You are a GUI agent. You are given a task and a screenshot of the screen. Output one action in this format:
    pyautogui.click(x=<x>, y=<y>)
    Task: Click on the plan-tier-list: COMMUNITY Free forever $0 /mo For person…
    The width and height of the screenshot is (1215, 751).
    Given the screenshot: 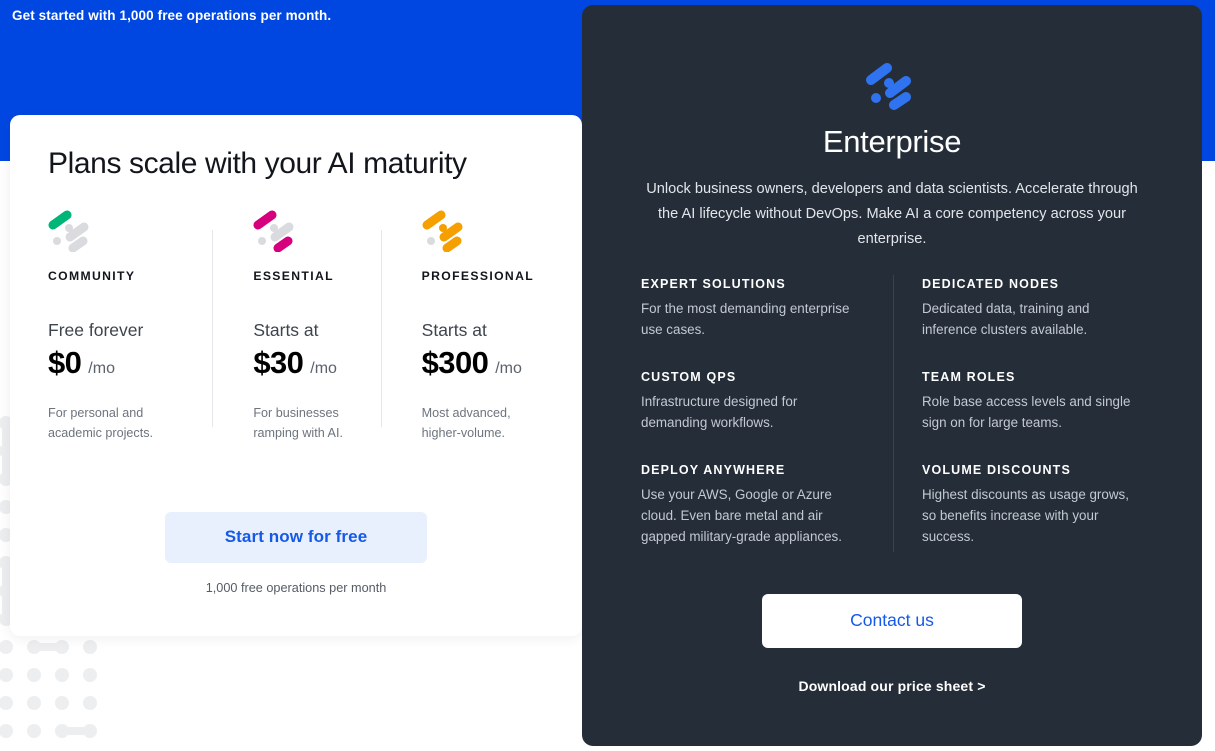 What is the action you would take?
    pyautogui.click(x=303, y=340)
    